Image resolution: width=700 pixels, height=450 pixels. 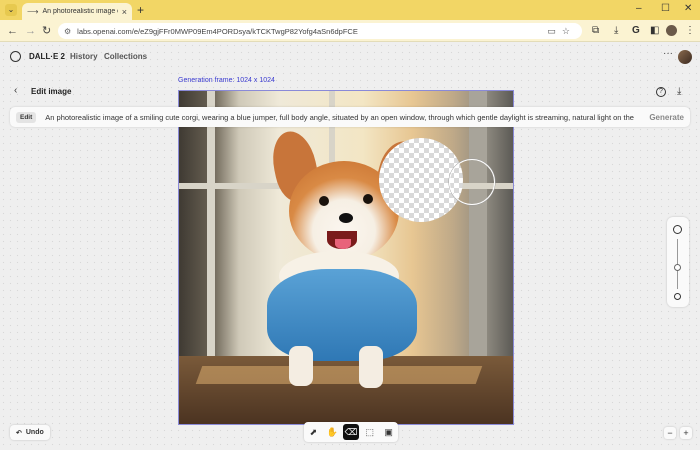 What do you see at coordinates (561, 31) in the screenshot?
I see `bookmark-star-icon: ▭☆` at bounding box center [561, 31].